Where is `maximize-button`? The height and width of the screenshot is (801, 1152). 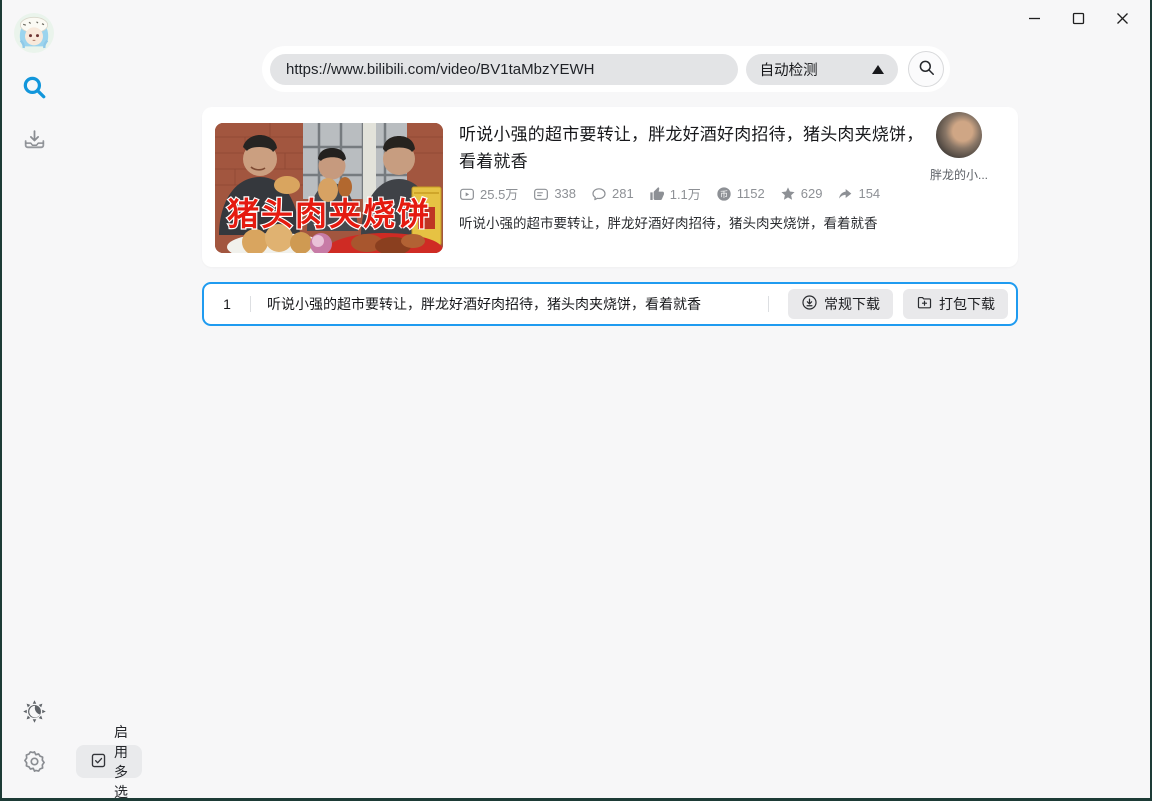
maximize-button is located at coordinates (1078, 18).